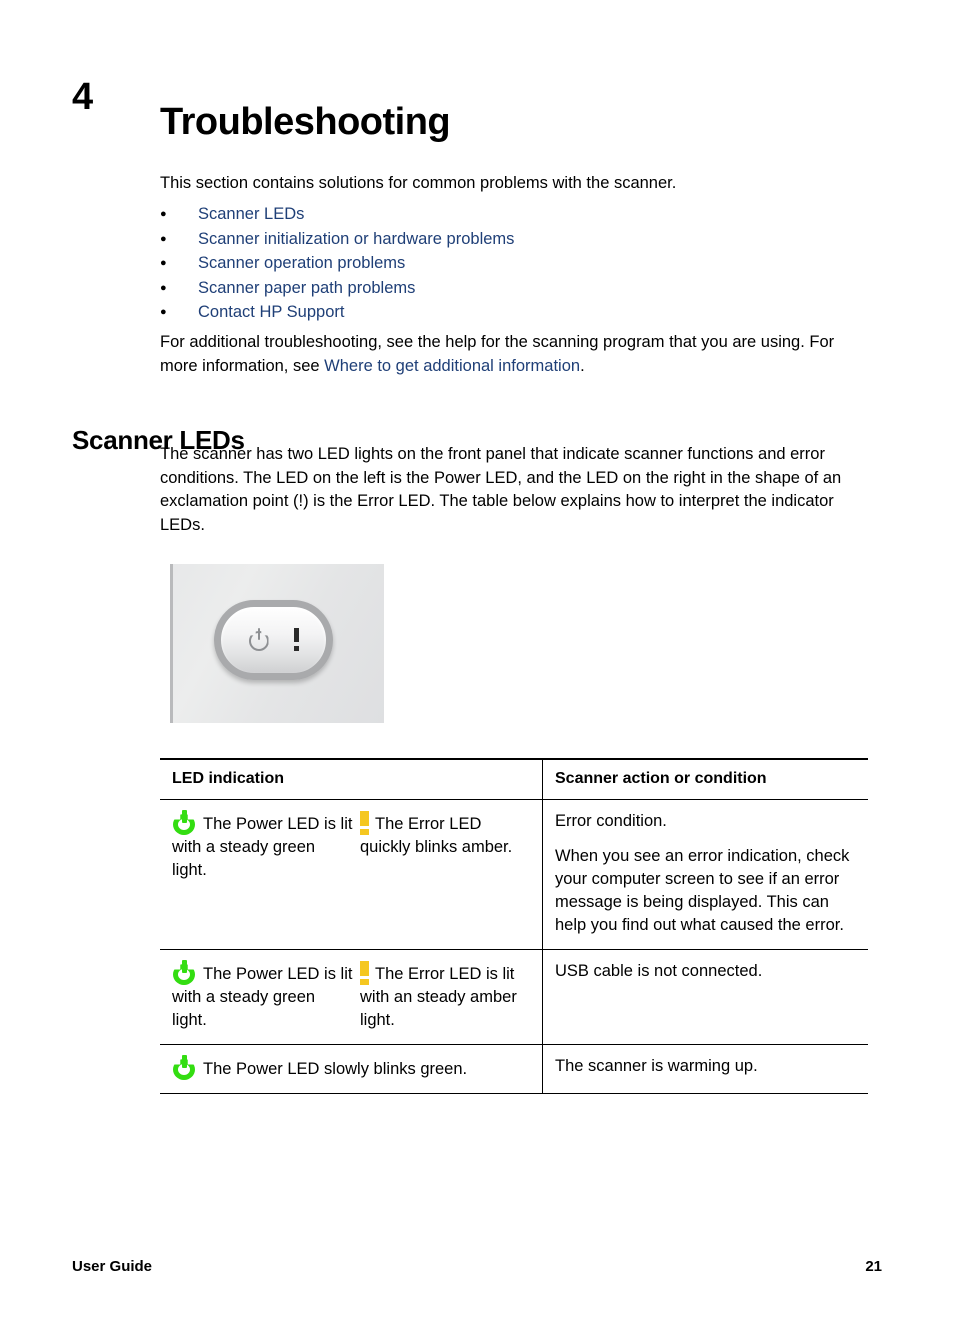 This screenshot has height=1321, width=954. I want to click on page-title: Troubleshooting, so click(305, 122).